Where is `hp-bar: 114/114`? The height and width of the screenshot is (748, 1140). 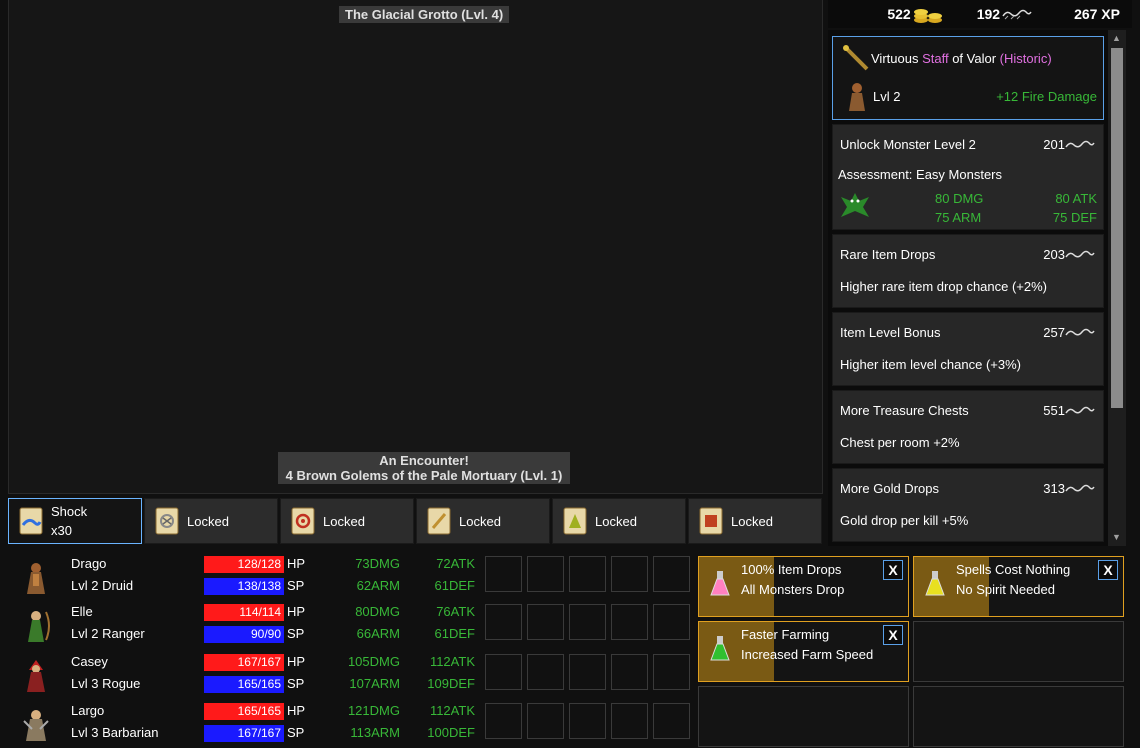 hp-bar: 114/114 is located at coordinates (244, 612).